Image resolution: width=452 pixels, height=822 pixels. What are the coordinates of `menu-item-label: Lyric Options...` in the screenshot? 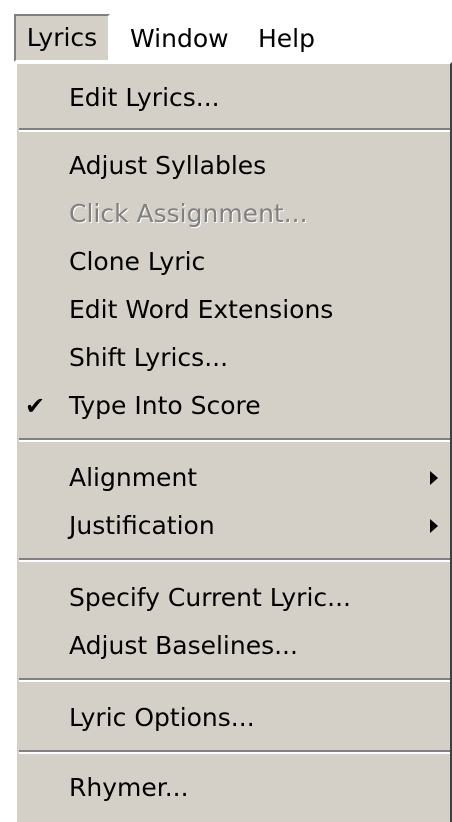 It's located at (162, 717).